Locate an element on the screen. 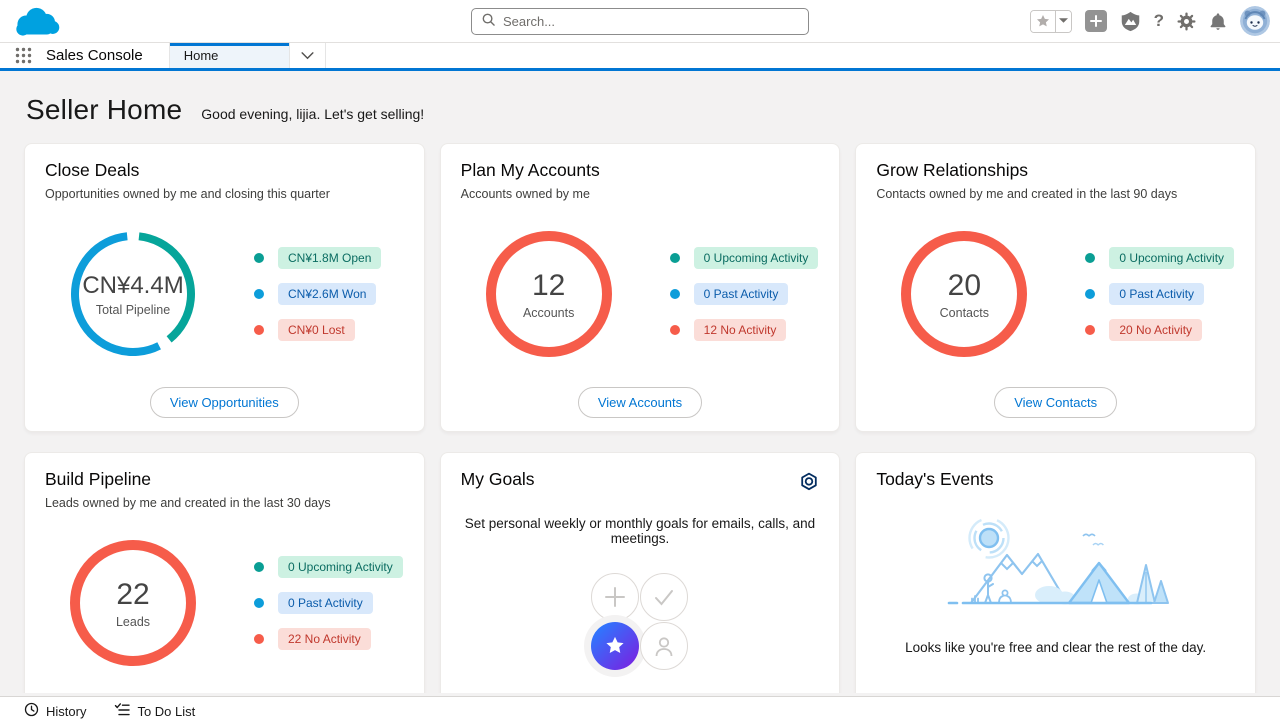 The height and width of the screenshot is (725, 1280). tab-dropdown-button is located at coordinates (308, 55).